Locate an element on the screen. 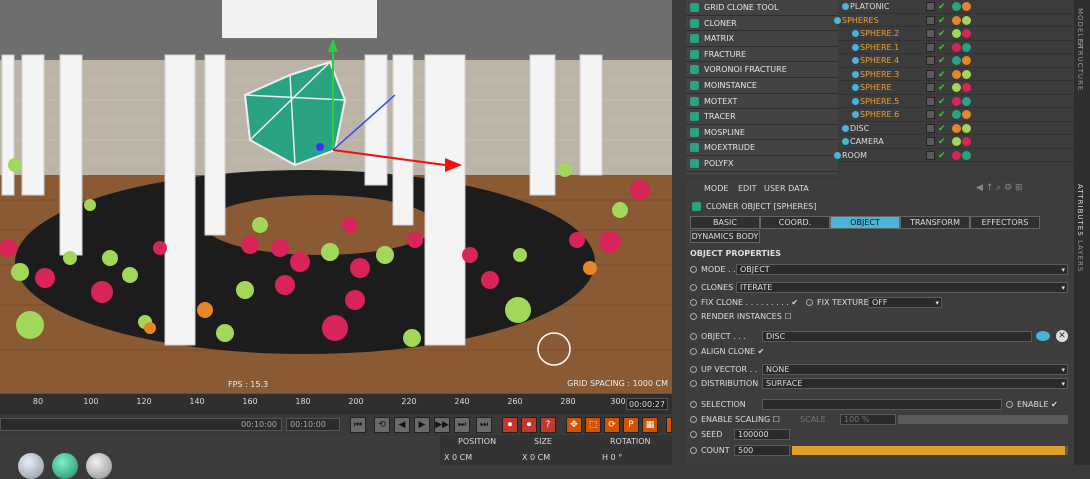  record-rotation-button: ⟳ is located at coordinates (612, 425).